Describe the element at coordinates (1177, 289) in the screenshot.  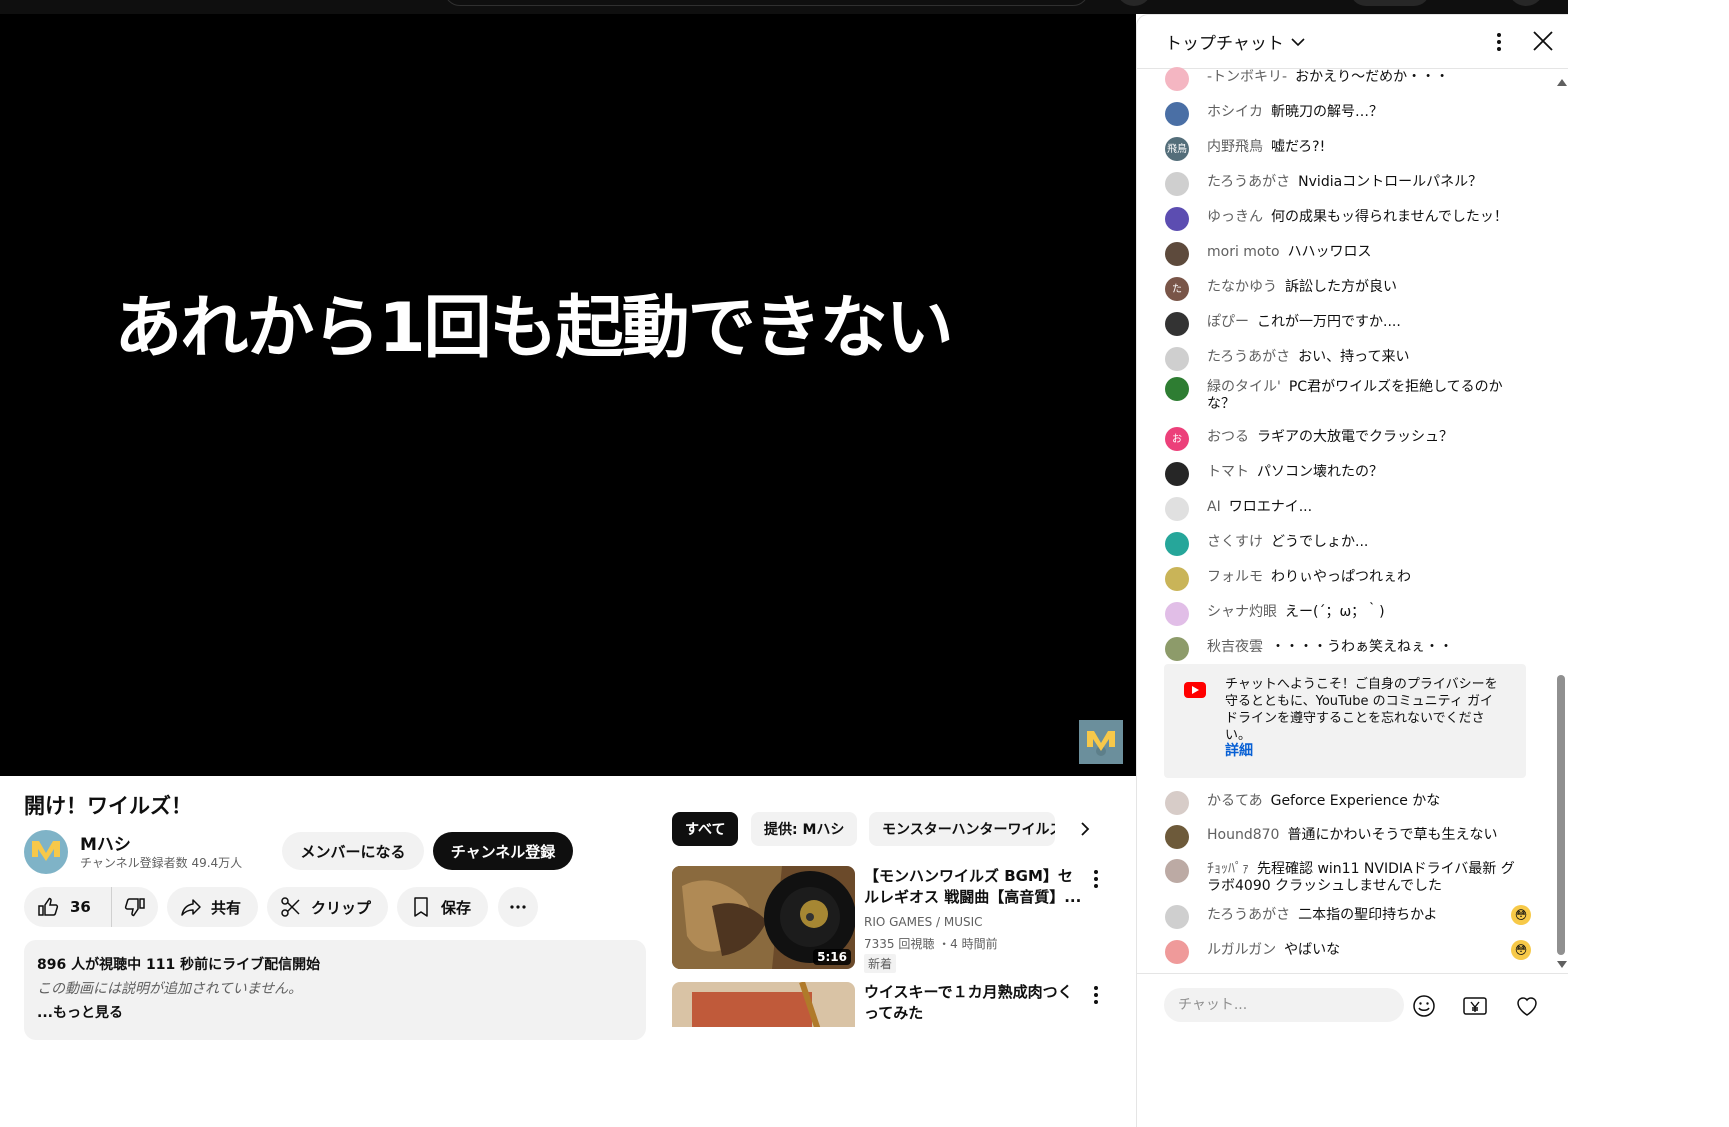
I see `chat-author-avatar: た` at that location.